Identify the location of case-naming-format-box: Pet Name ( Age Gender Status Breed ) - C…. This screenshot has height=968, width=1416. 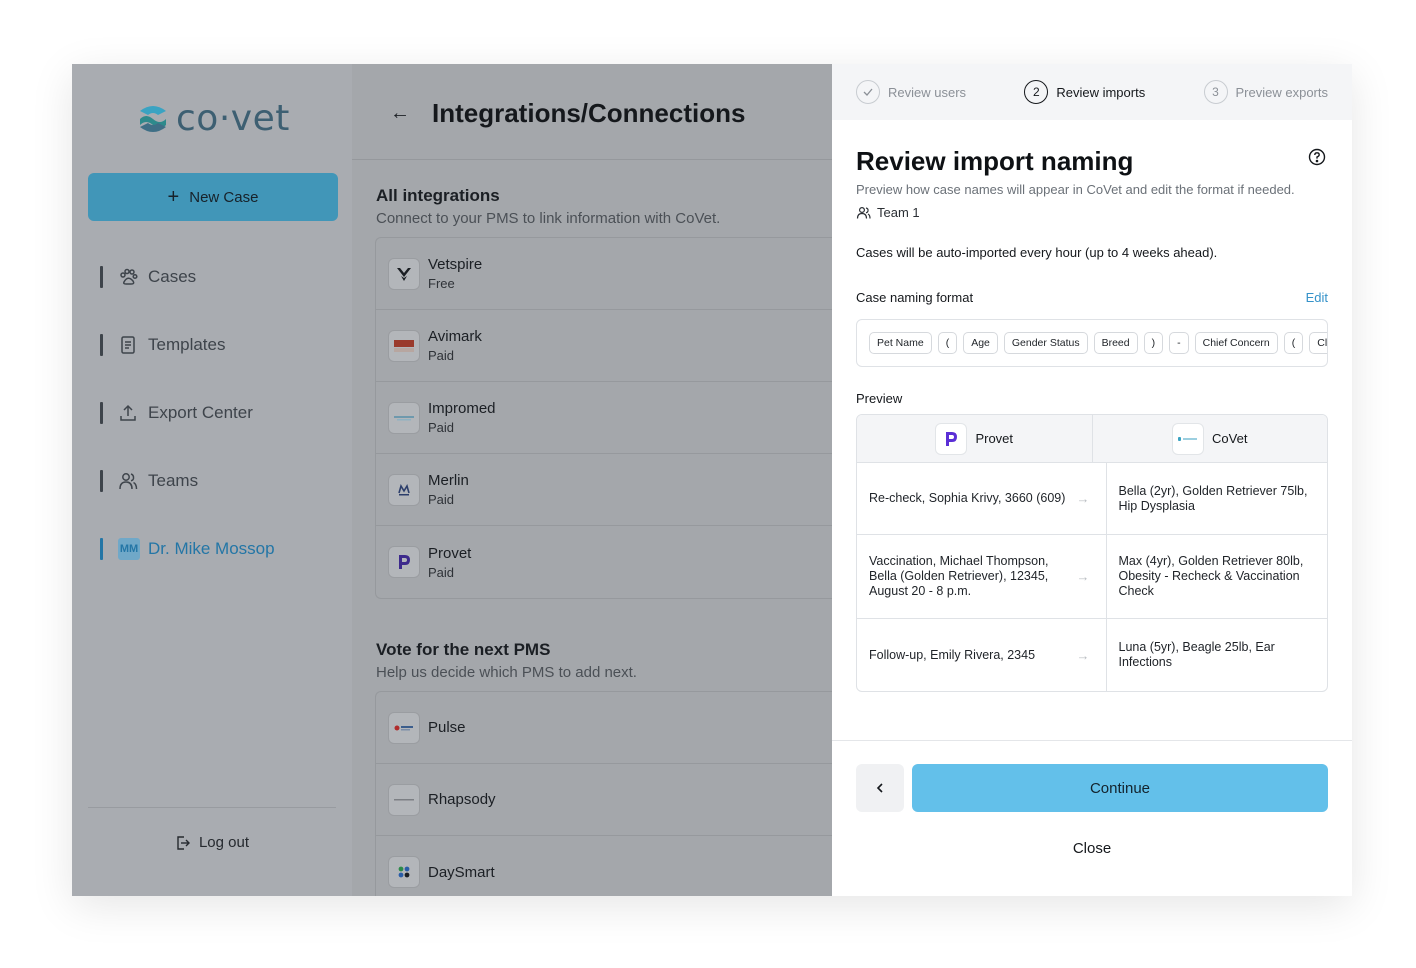
(1092, 343).